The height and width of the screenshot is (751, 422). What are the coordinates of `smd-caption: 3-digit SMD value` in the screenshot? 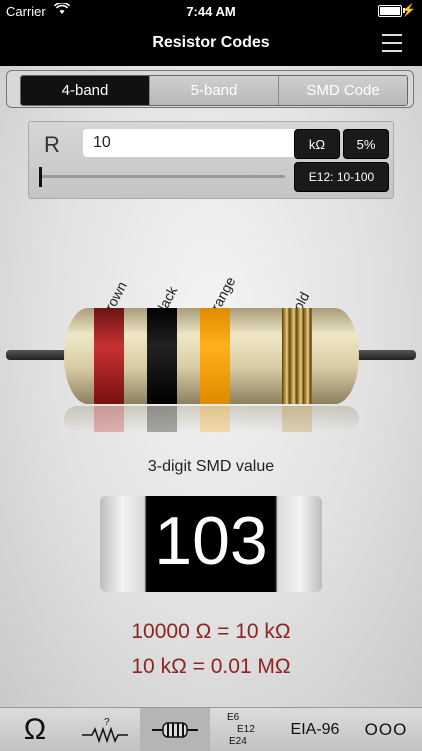 It's located at (211, 466).